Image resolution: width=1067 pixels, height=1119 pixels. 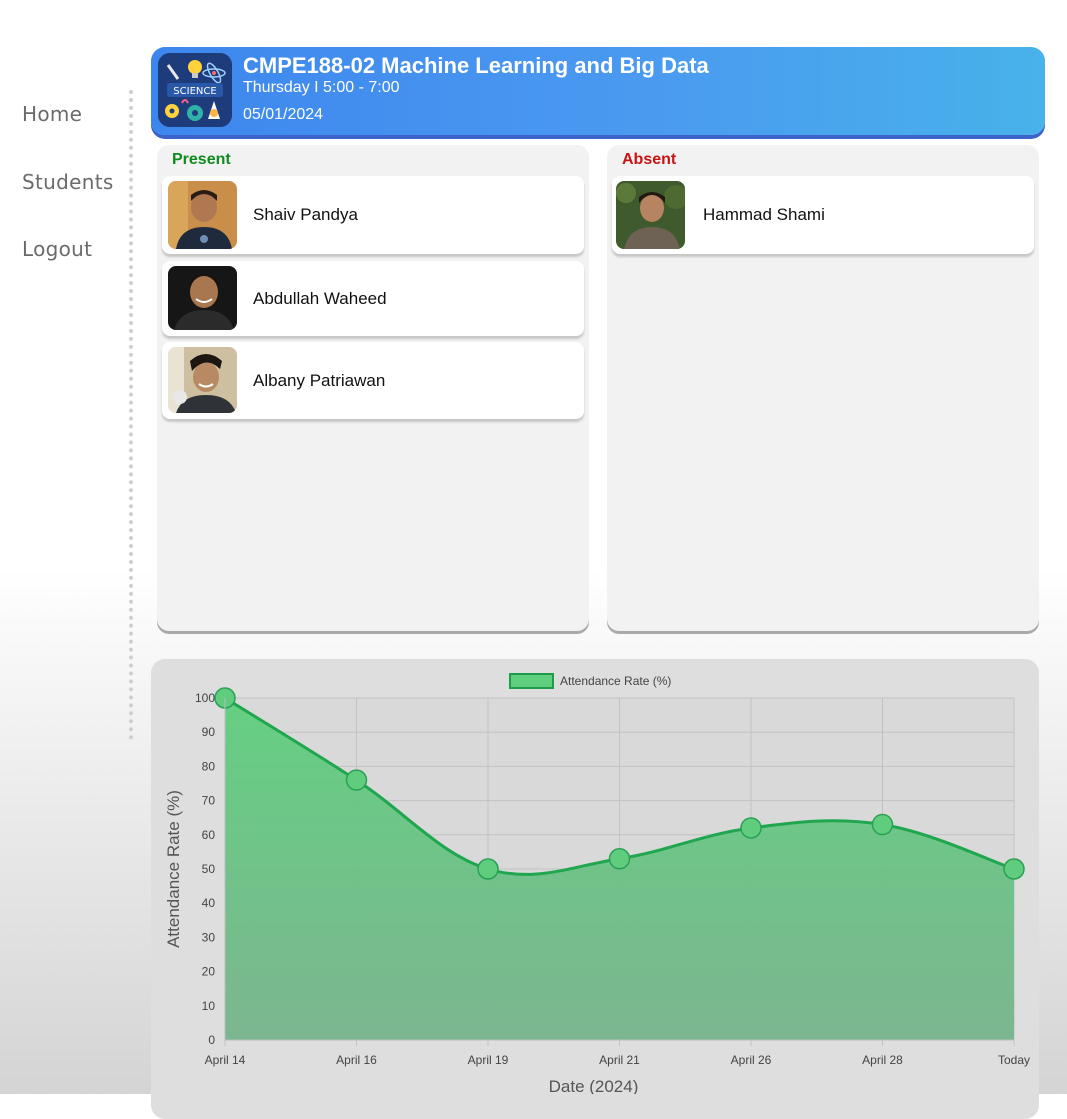 What do you see at coordinates (615, 681) in the screenshot?
I see `legend-label: Attendance Rate (%)` at bounding box center [615, 681].